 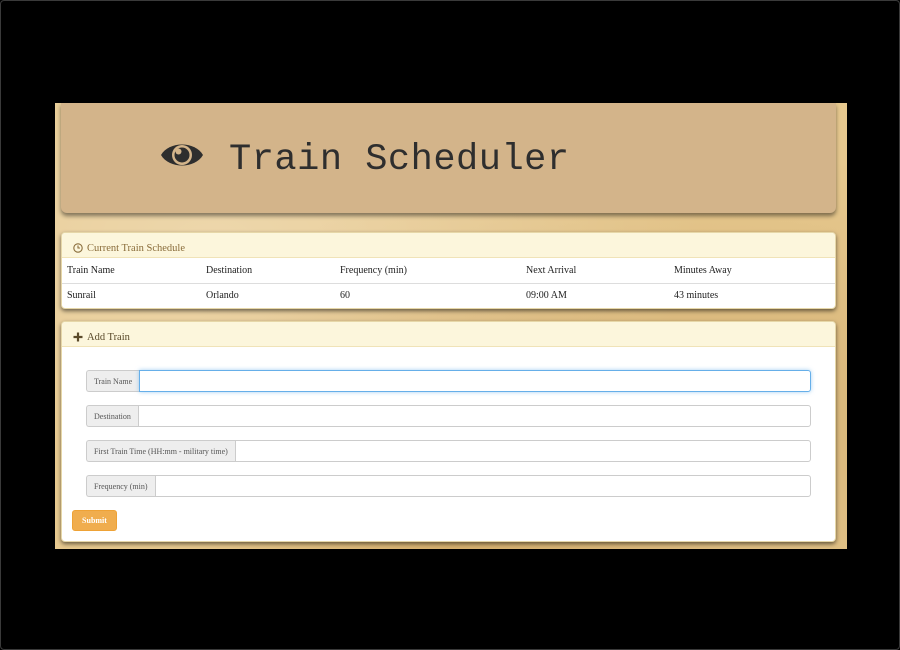 What do you see at coordinates (94, 520) in the screenshot?
I see `submit-button: Submit` at bounding box center [94, 520].